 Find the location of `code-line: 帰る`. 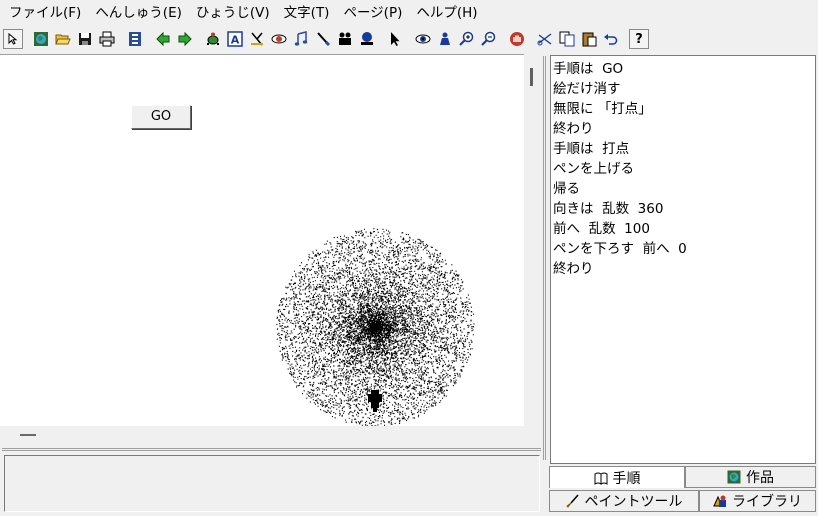

code-line: 帰る is located at coordinates (566, 189).